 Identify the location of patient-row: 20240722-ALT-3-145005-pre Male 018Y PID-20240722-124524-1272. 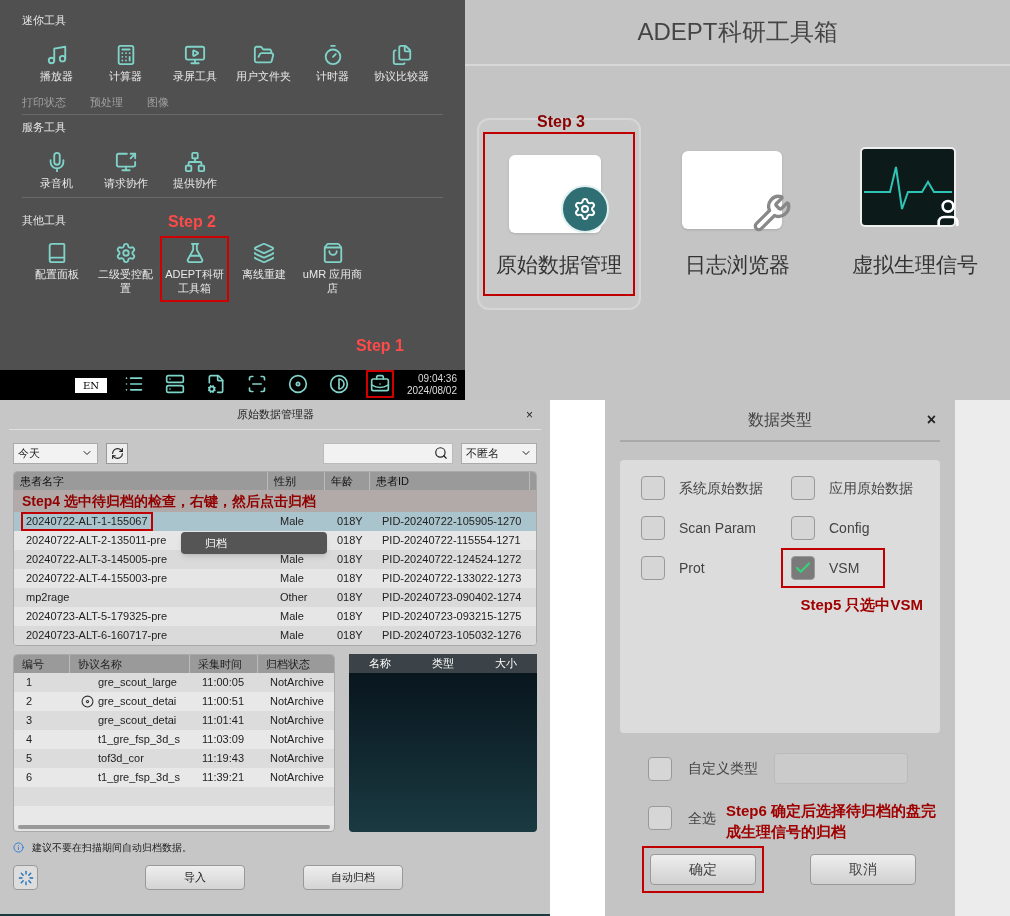
(275, 559).